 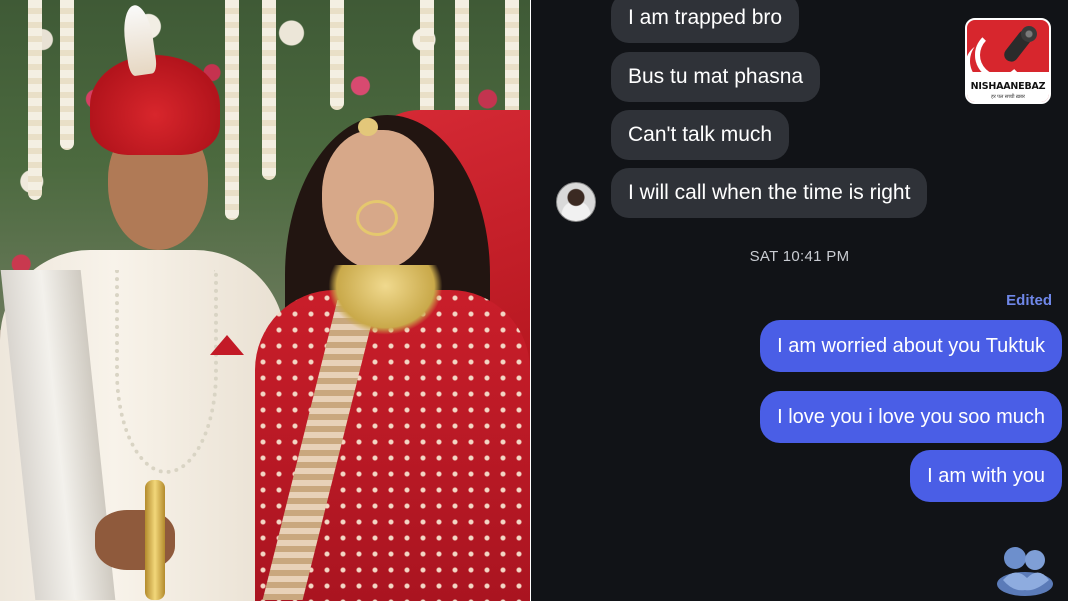 What do you see at coordinates (377, 218) in the screenshot?
I see `nose-ring` at bounding box center [377, 218].